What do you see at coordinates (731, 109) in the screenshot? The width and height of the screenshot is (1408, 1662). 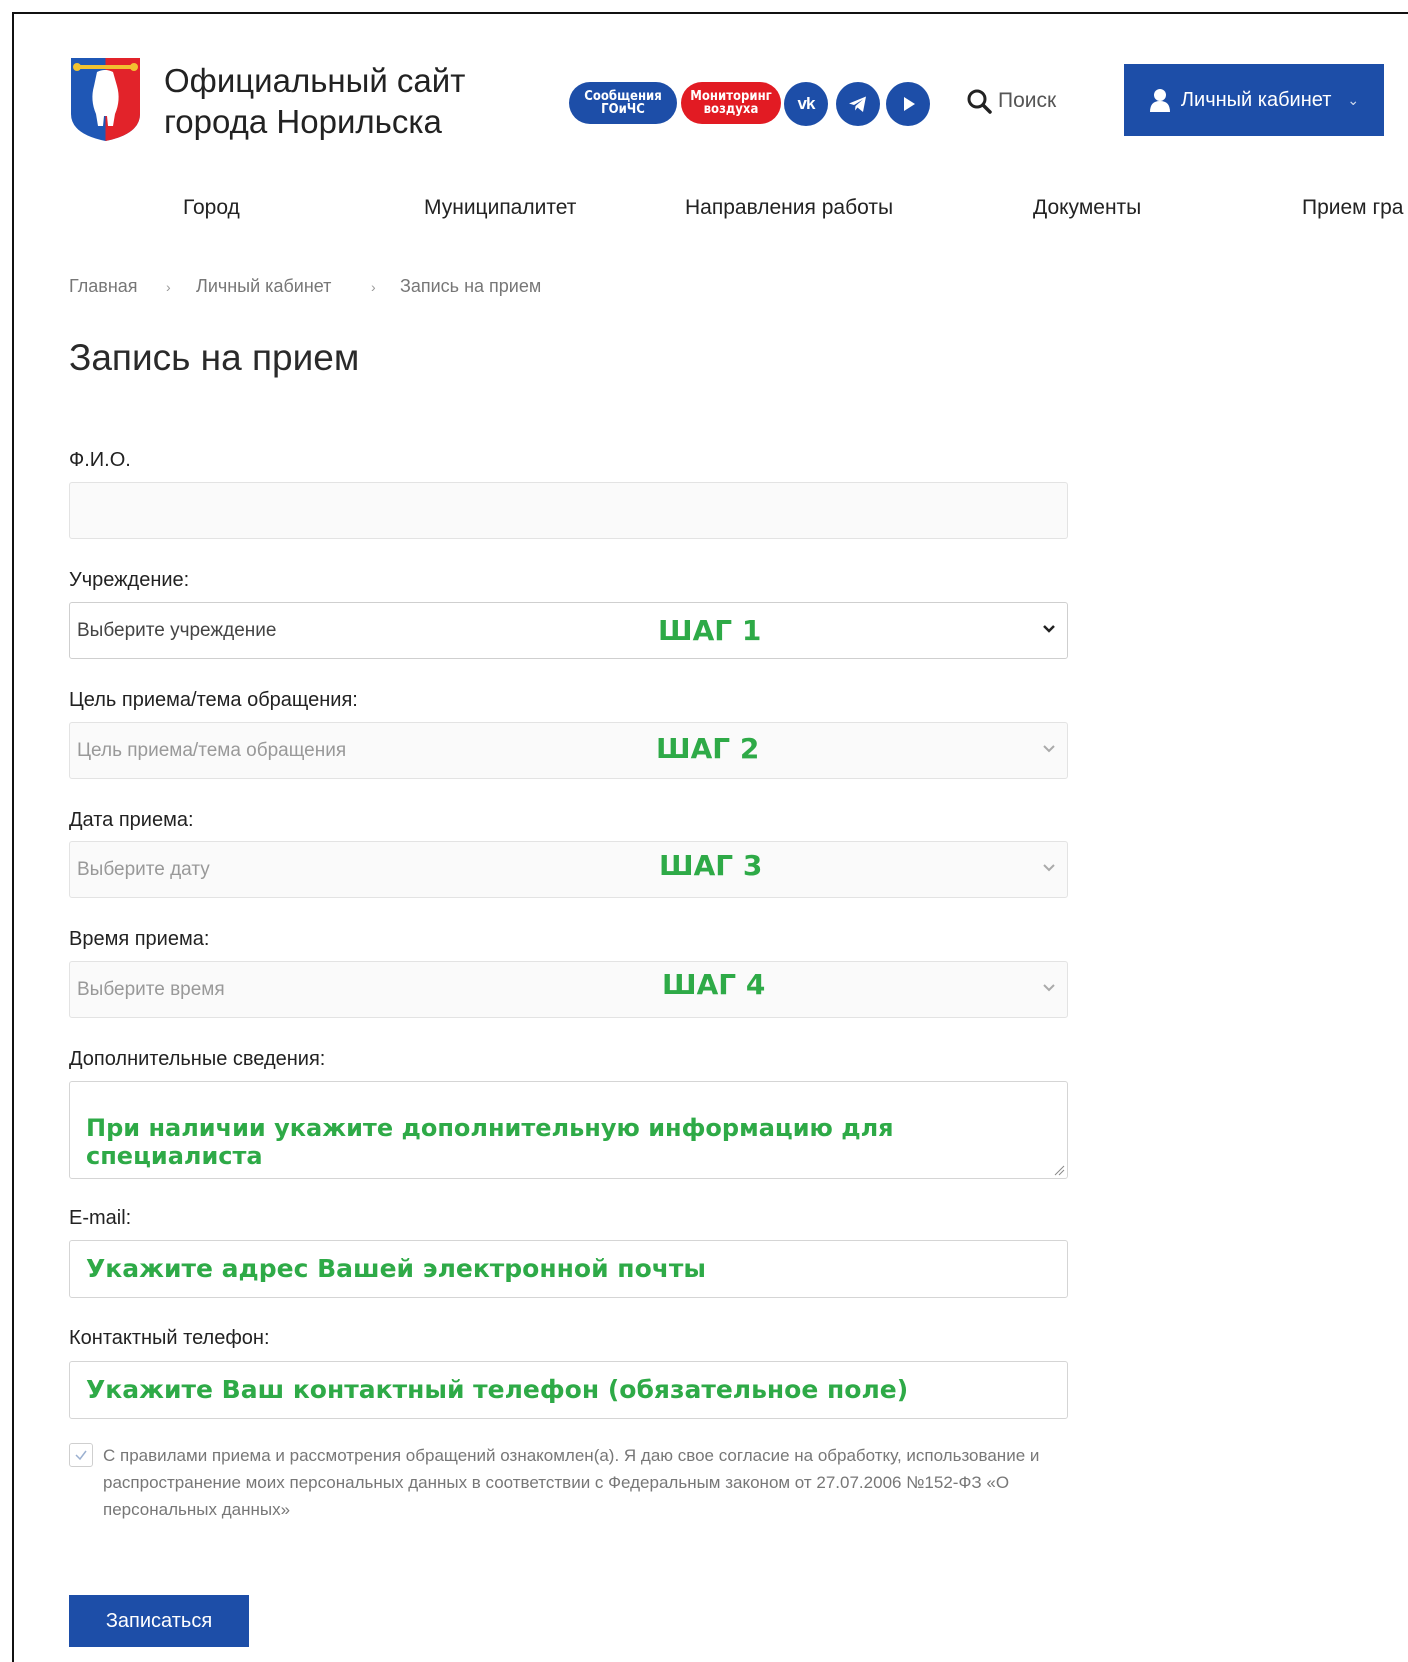 I see `air-monitoring-line2: воздуха` at bounding box center [731, 109].